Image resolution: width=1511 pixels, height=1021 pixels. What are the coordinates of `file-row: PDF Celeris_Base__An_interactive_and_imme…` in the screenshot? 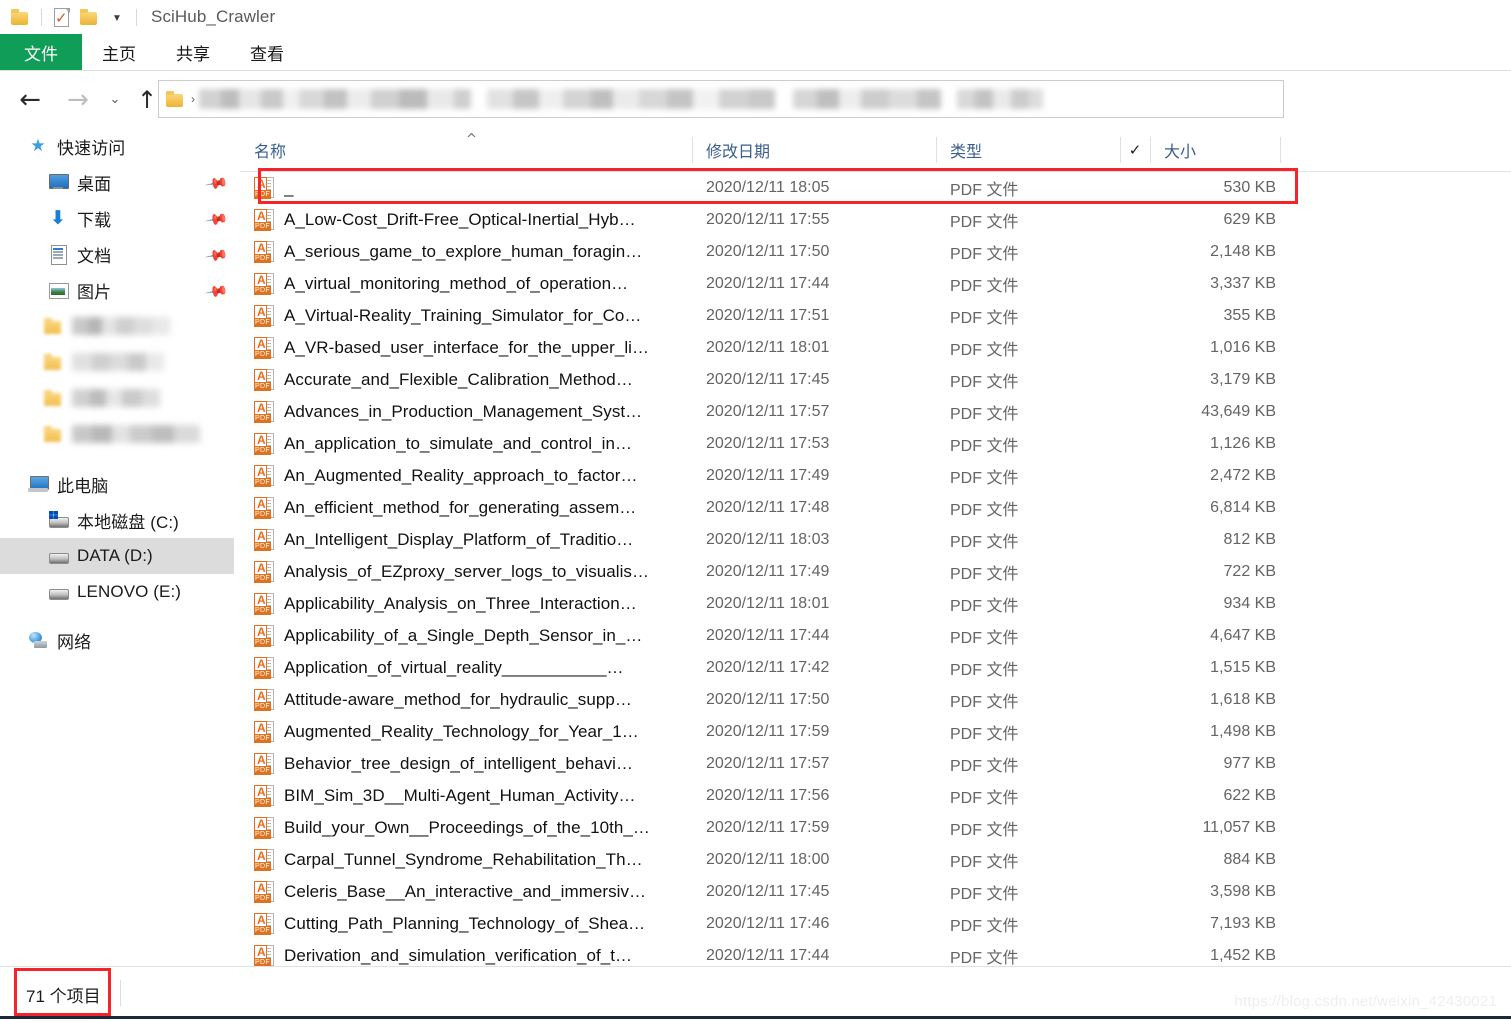 It's located at (875, 892).